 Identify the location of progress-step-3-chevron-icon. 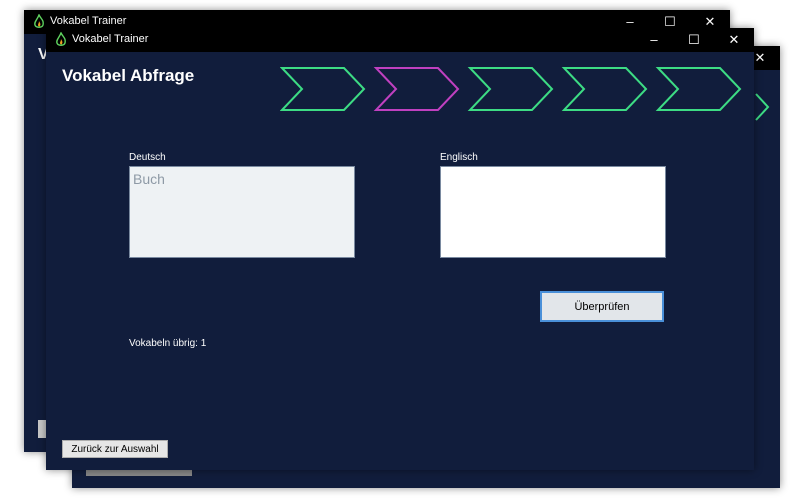
(510, 89).